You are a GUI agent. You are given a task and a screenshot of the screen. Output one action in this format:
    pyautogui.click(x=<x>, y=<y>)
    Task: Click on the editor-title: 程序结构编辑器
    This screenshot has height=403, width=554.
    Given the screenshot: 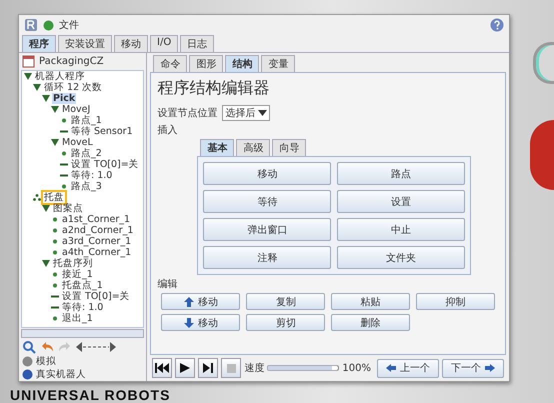 What is the action you would take?
    pyautogui.click(x=213, y=88)
    